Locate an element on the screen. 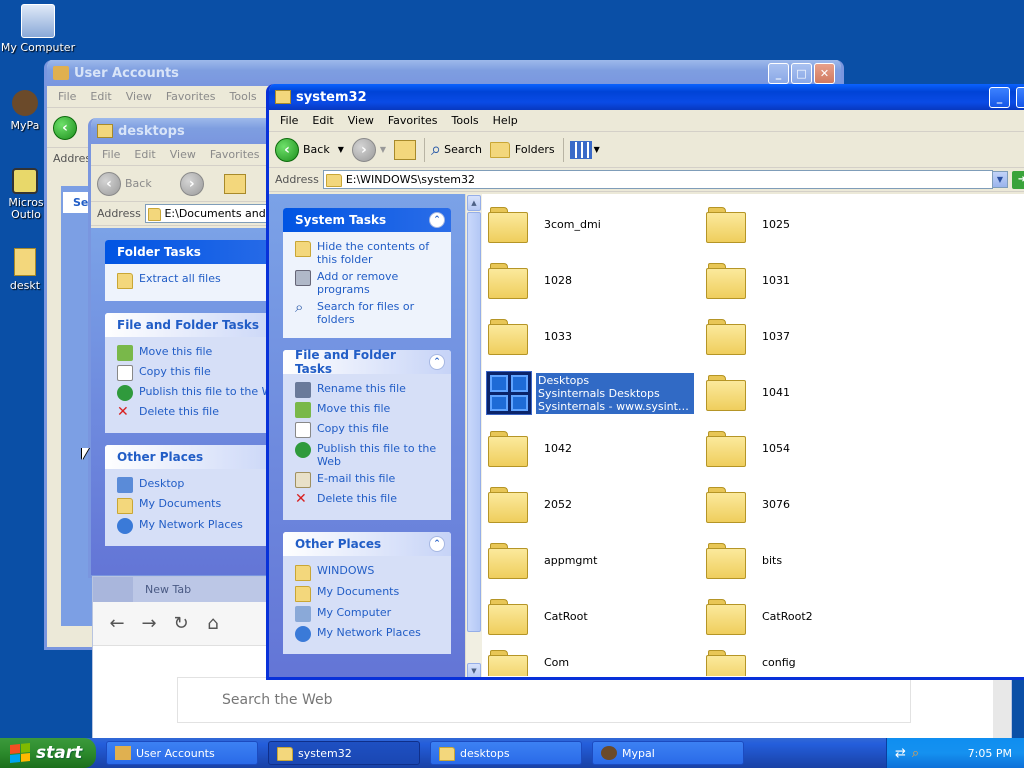 This screenshot has height=768, width=1024. home-icon: ⌂ is located at coordinates (213, 623).